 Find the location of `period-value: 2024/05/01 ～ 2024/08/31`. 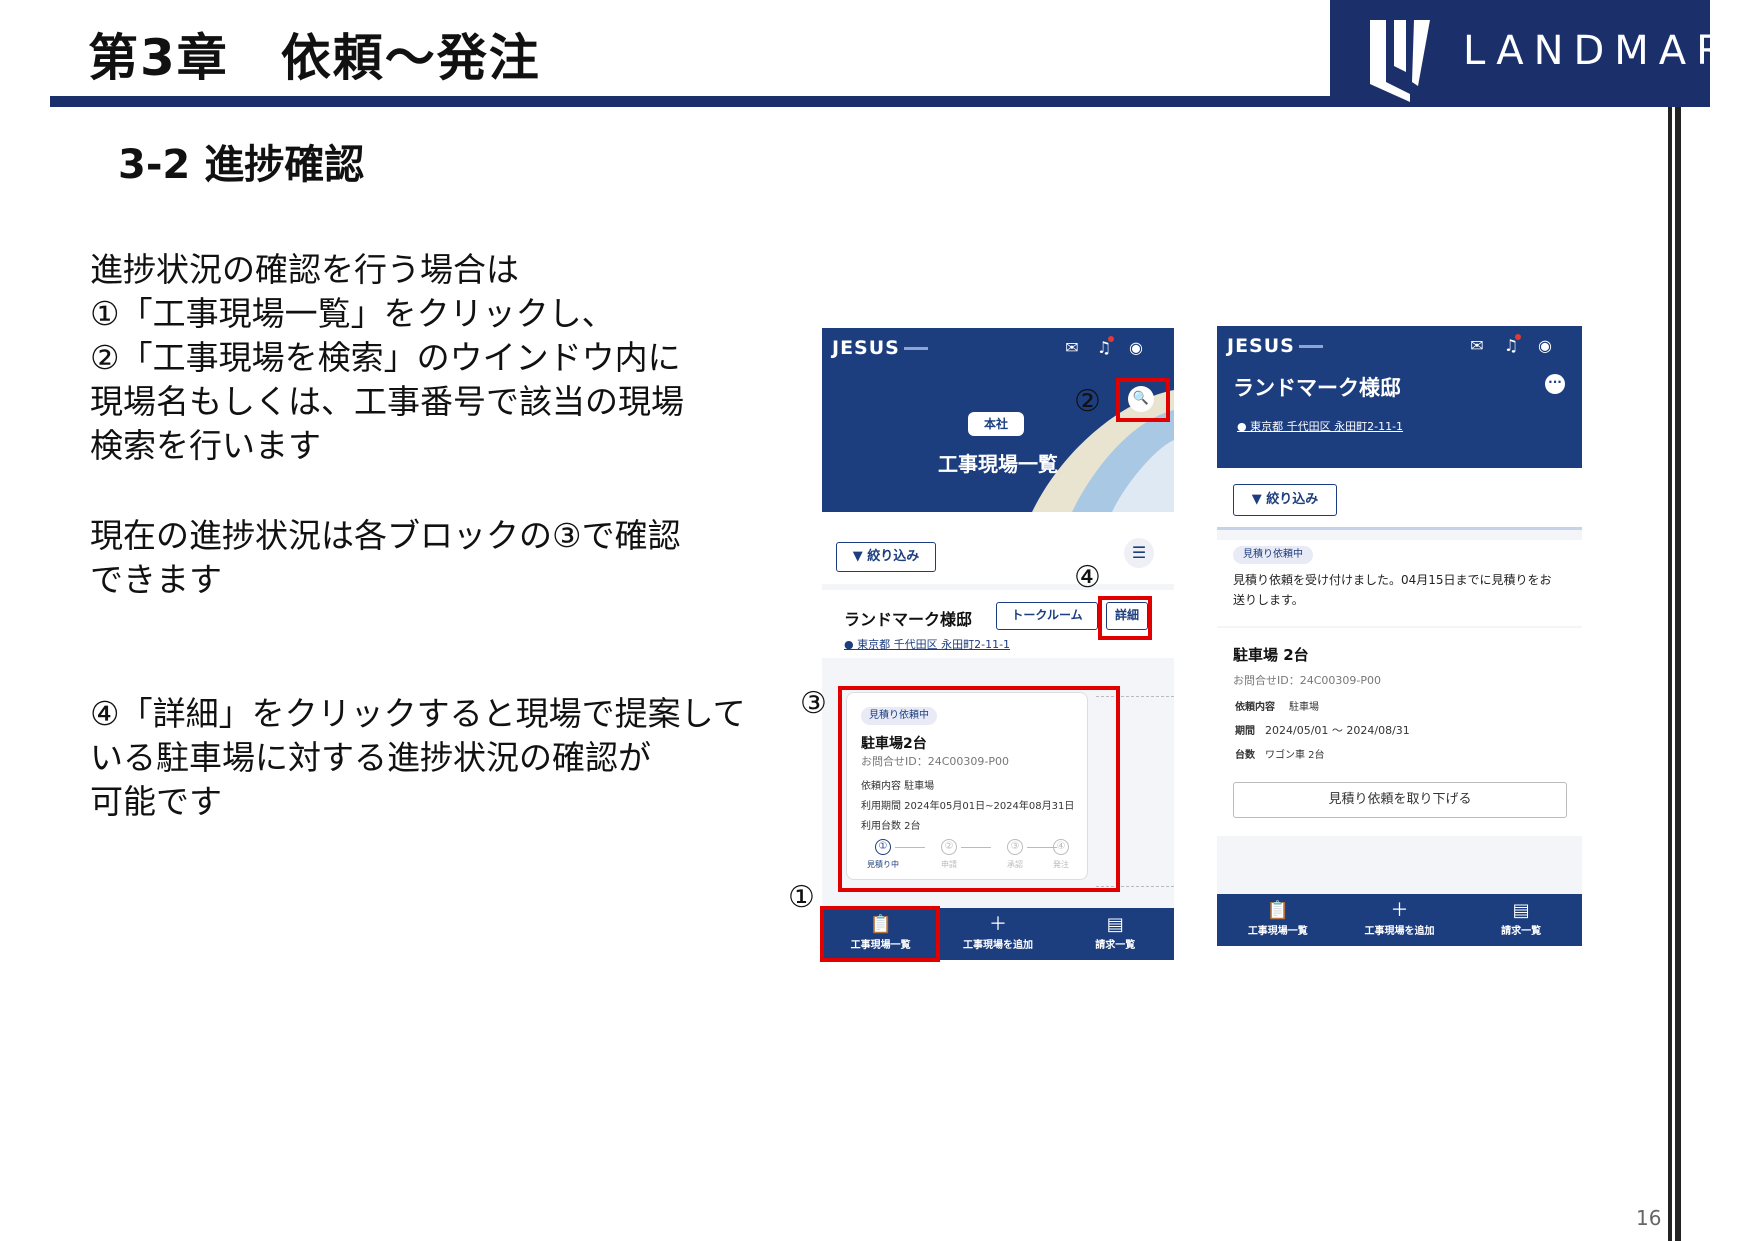

period-value: 2024/05/01 ～ 2024/08/31 is located at coordinates (1337, 730).